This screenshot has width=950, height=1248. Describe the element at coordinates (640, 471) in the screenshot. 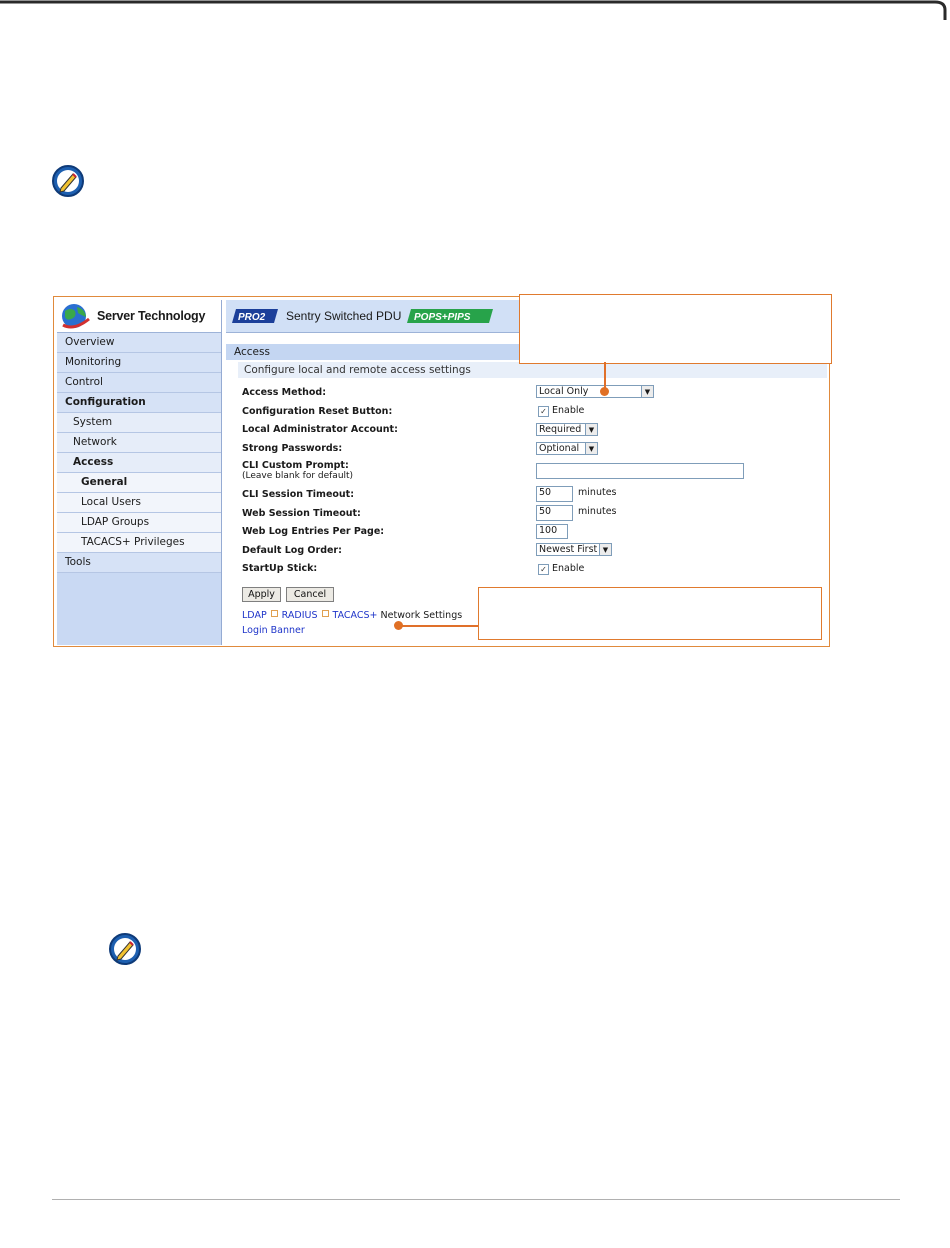

I see `cli-prompt-input` at that location.